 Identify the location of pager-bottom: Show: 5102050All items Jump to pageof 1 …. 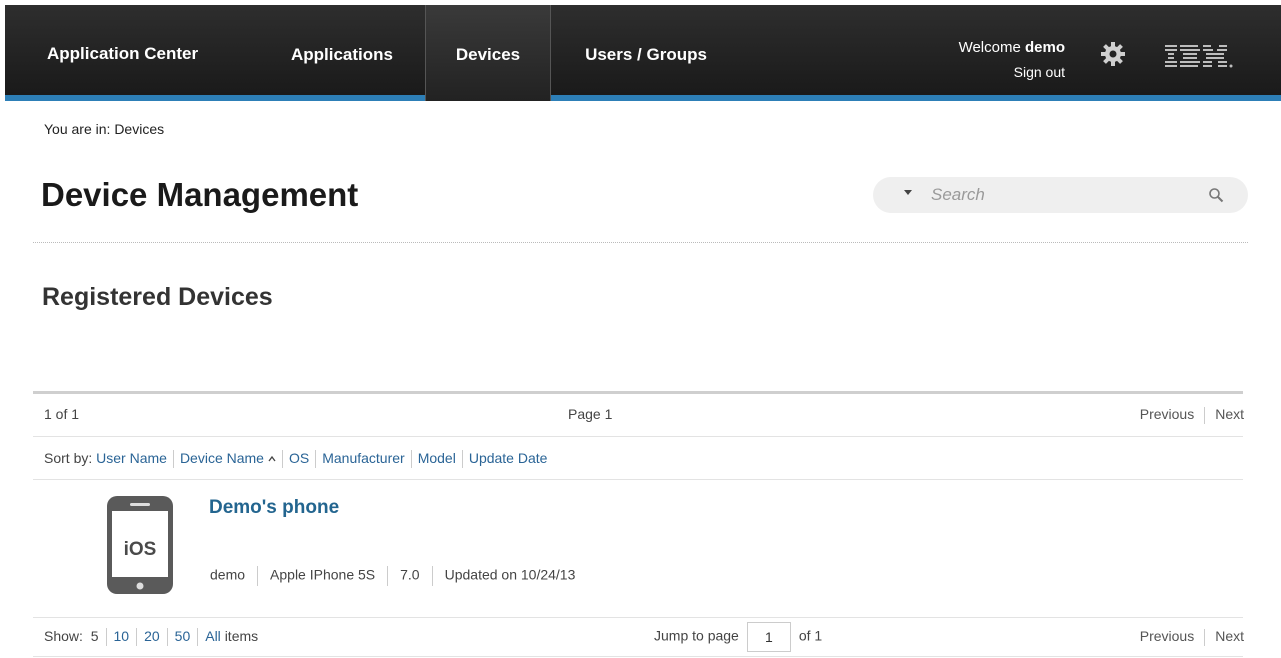
(644, 637).